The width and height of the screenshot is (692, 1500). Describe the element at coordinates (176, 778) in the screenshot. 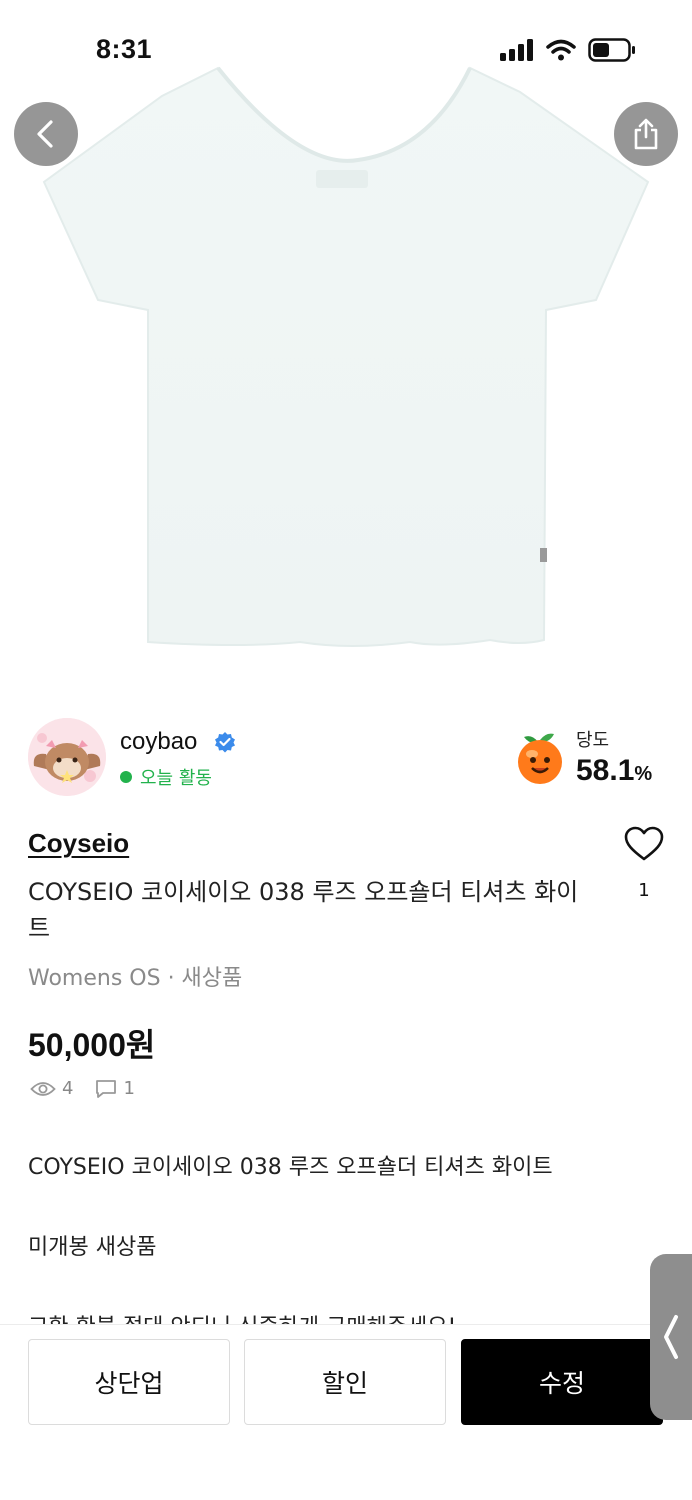

I see `activity-label: 오늘 활동` at that location.